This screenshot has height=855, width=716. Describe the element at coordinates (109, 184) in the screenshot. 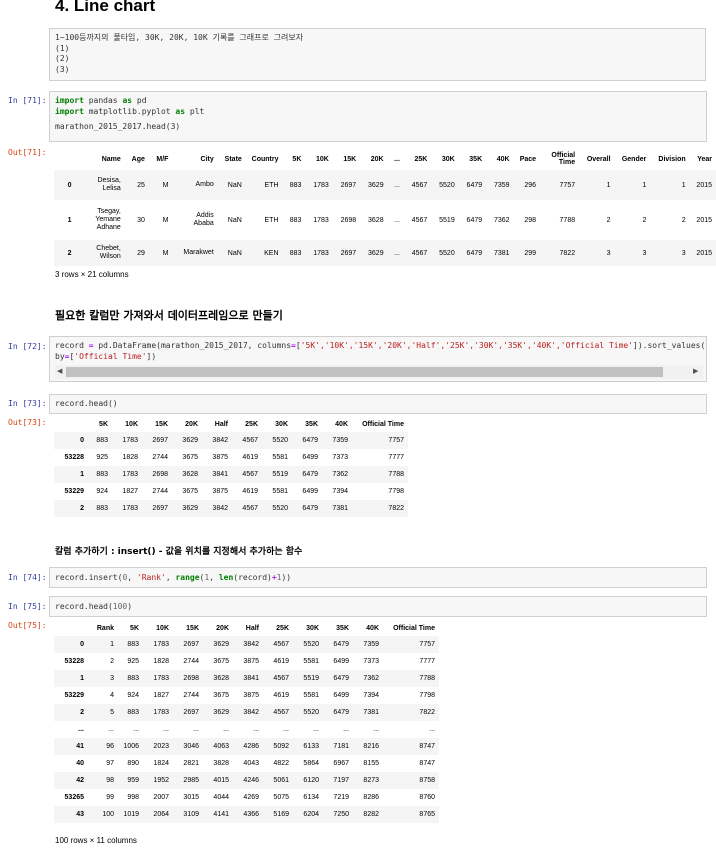

I see `table-cell: Desisa, Lelisa` at that location.